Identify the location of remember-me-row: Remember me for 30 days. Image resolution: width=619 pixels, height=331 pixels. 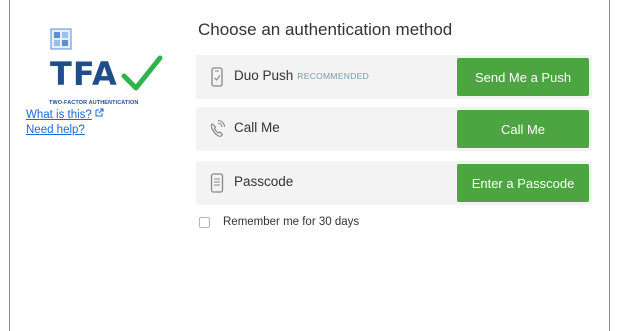
(277, 222).